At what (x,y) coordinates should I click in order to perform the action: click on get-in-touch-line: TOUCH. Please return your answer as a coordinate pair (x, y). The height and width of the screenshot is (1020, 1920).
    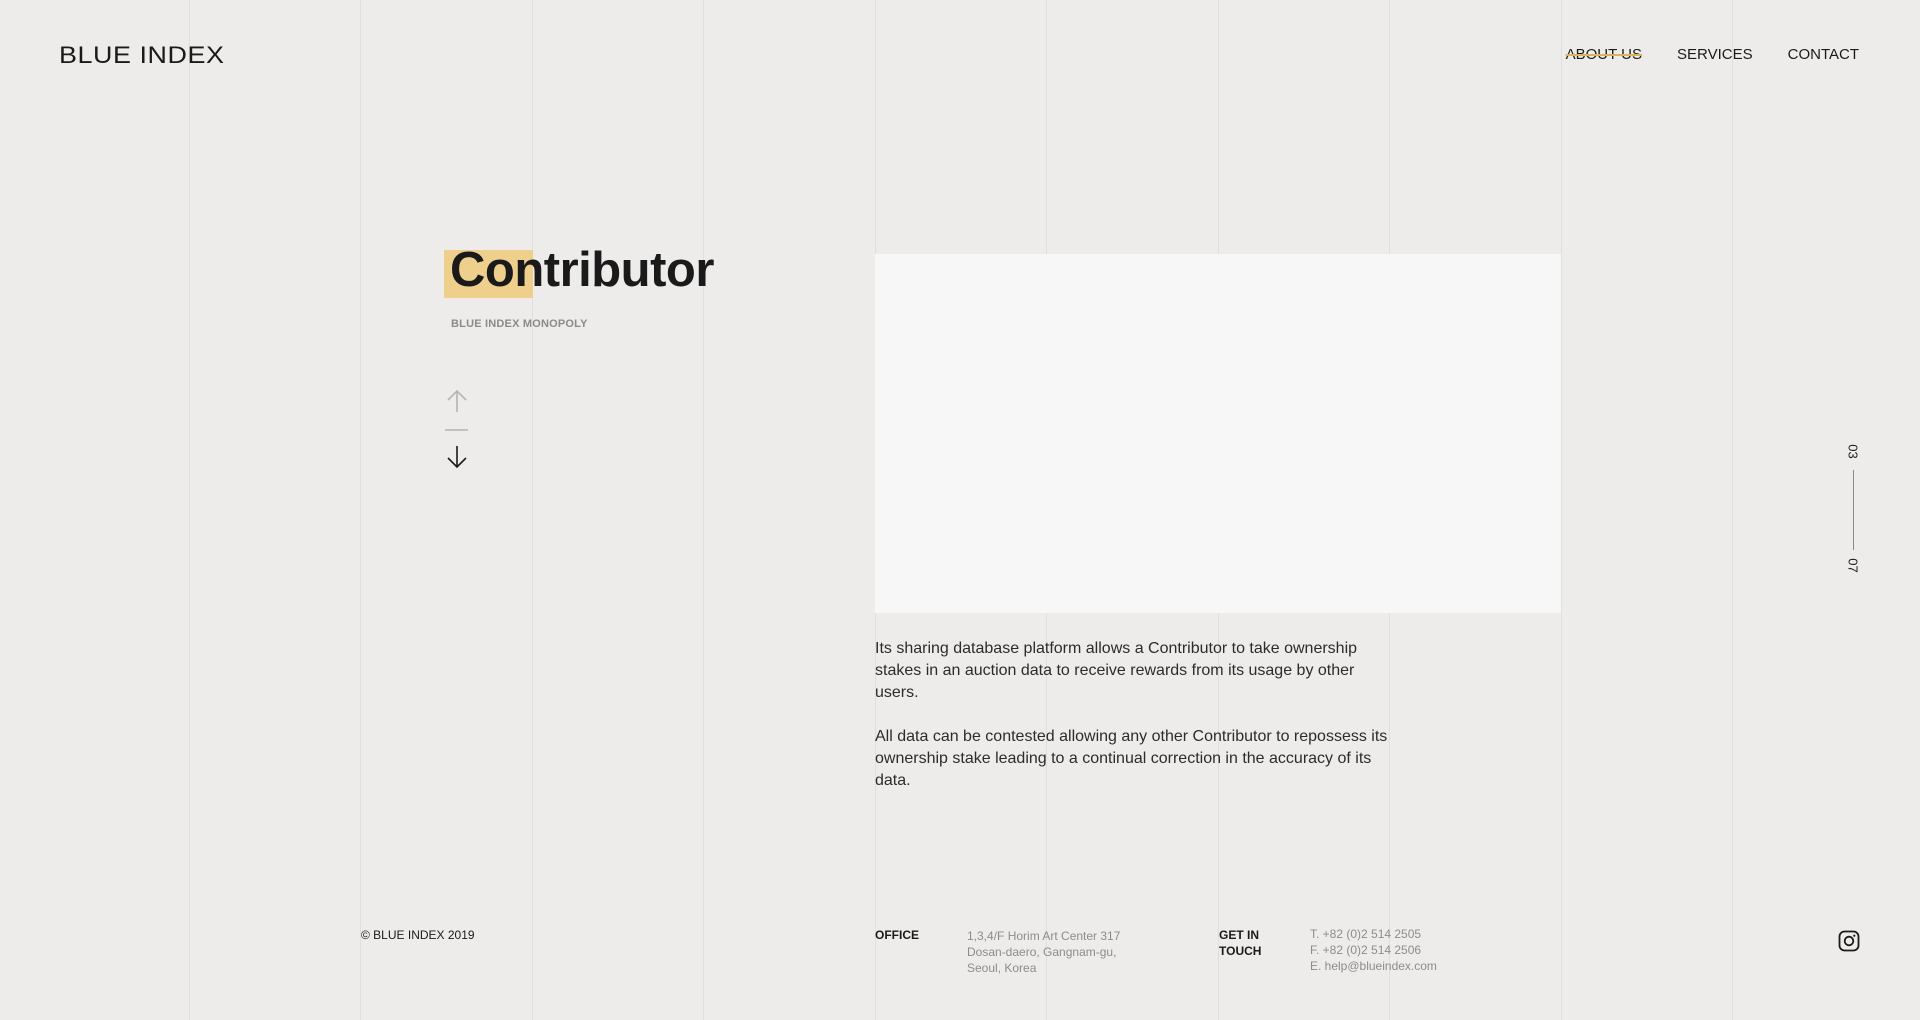
    Looking at the image, I should click on (1240, 951).